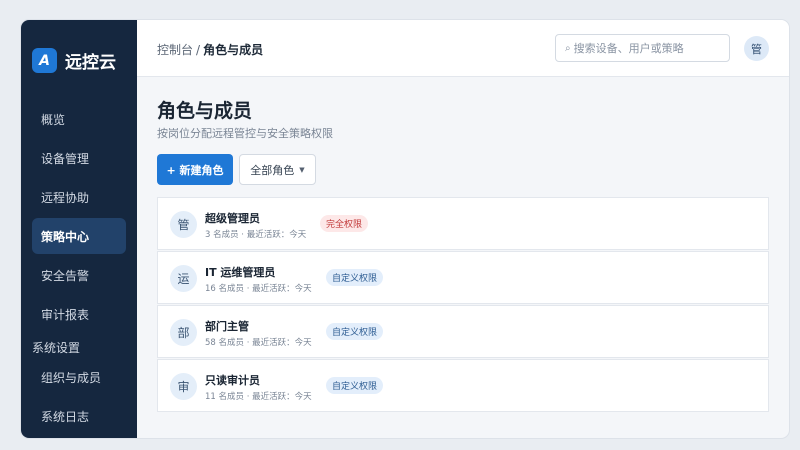  What do you see at coordinates (463, 385) in the screenshot?
I see `role-row-readonly-auditor: 审 只读审计员 11 名成员 · 最近活跃：今天 自定义权限` at bounding box center [463, 385].